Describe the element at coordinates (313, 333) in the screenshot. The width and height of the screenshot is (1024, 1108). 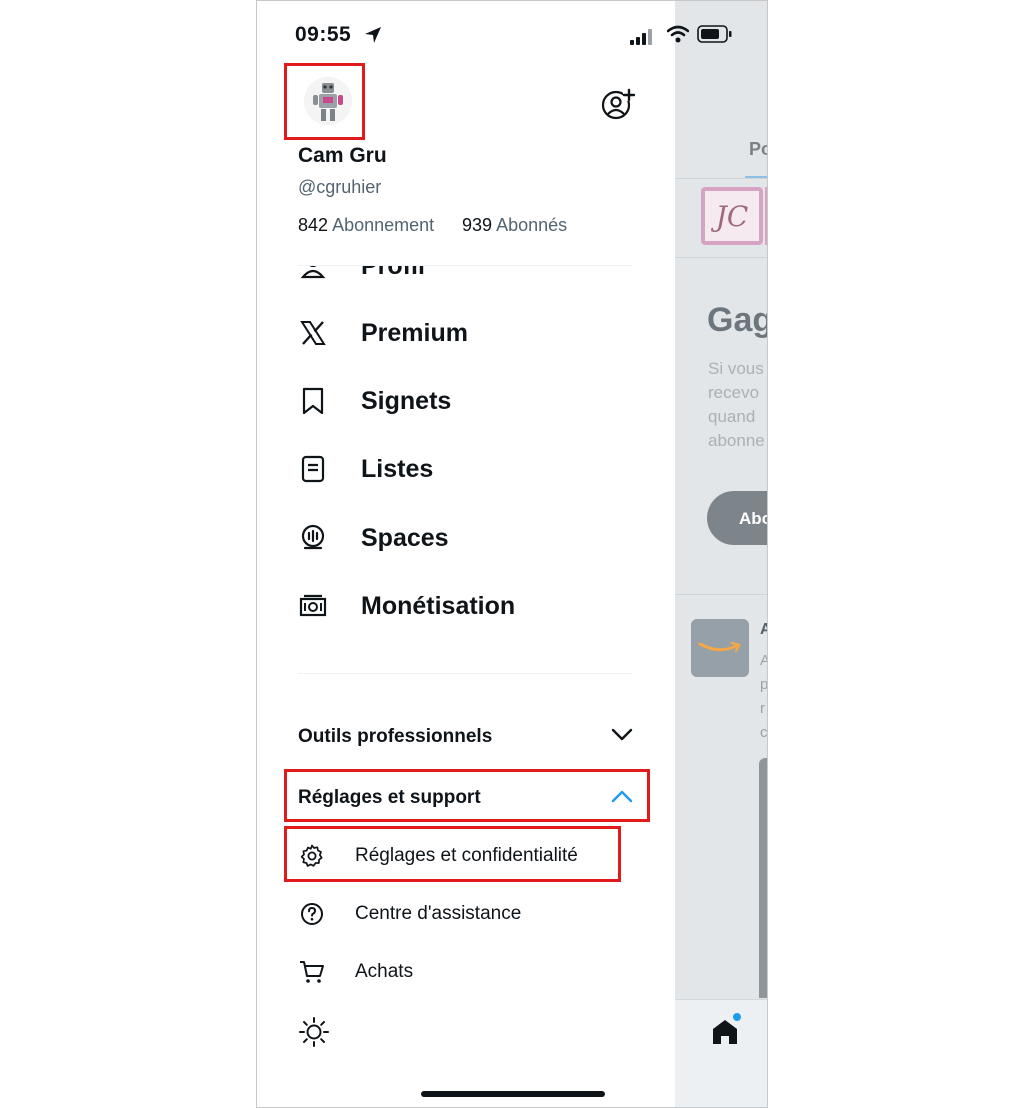
I see `x-logo-icon` at that location.